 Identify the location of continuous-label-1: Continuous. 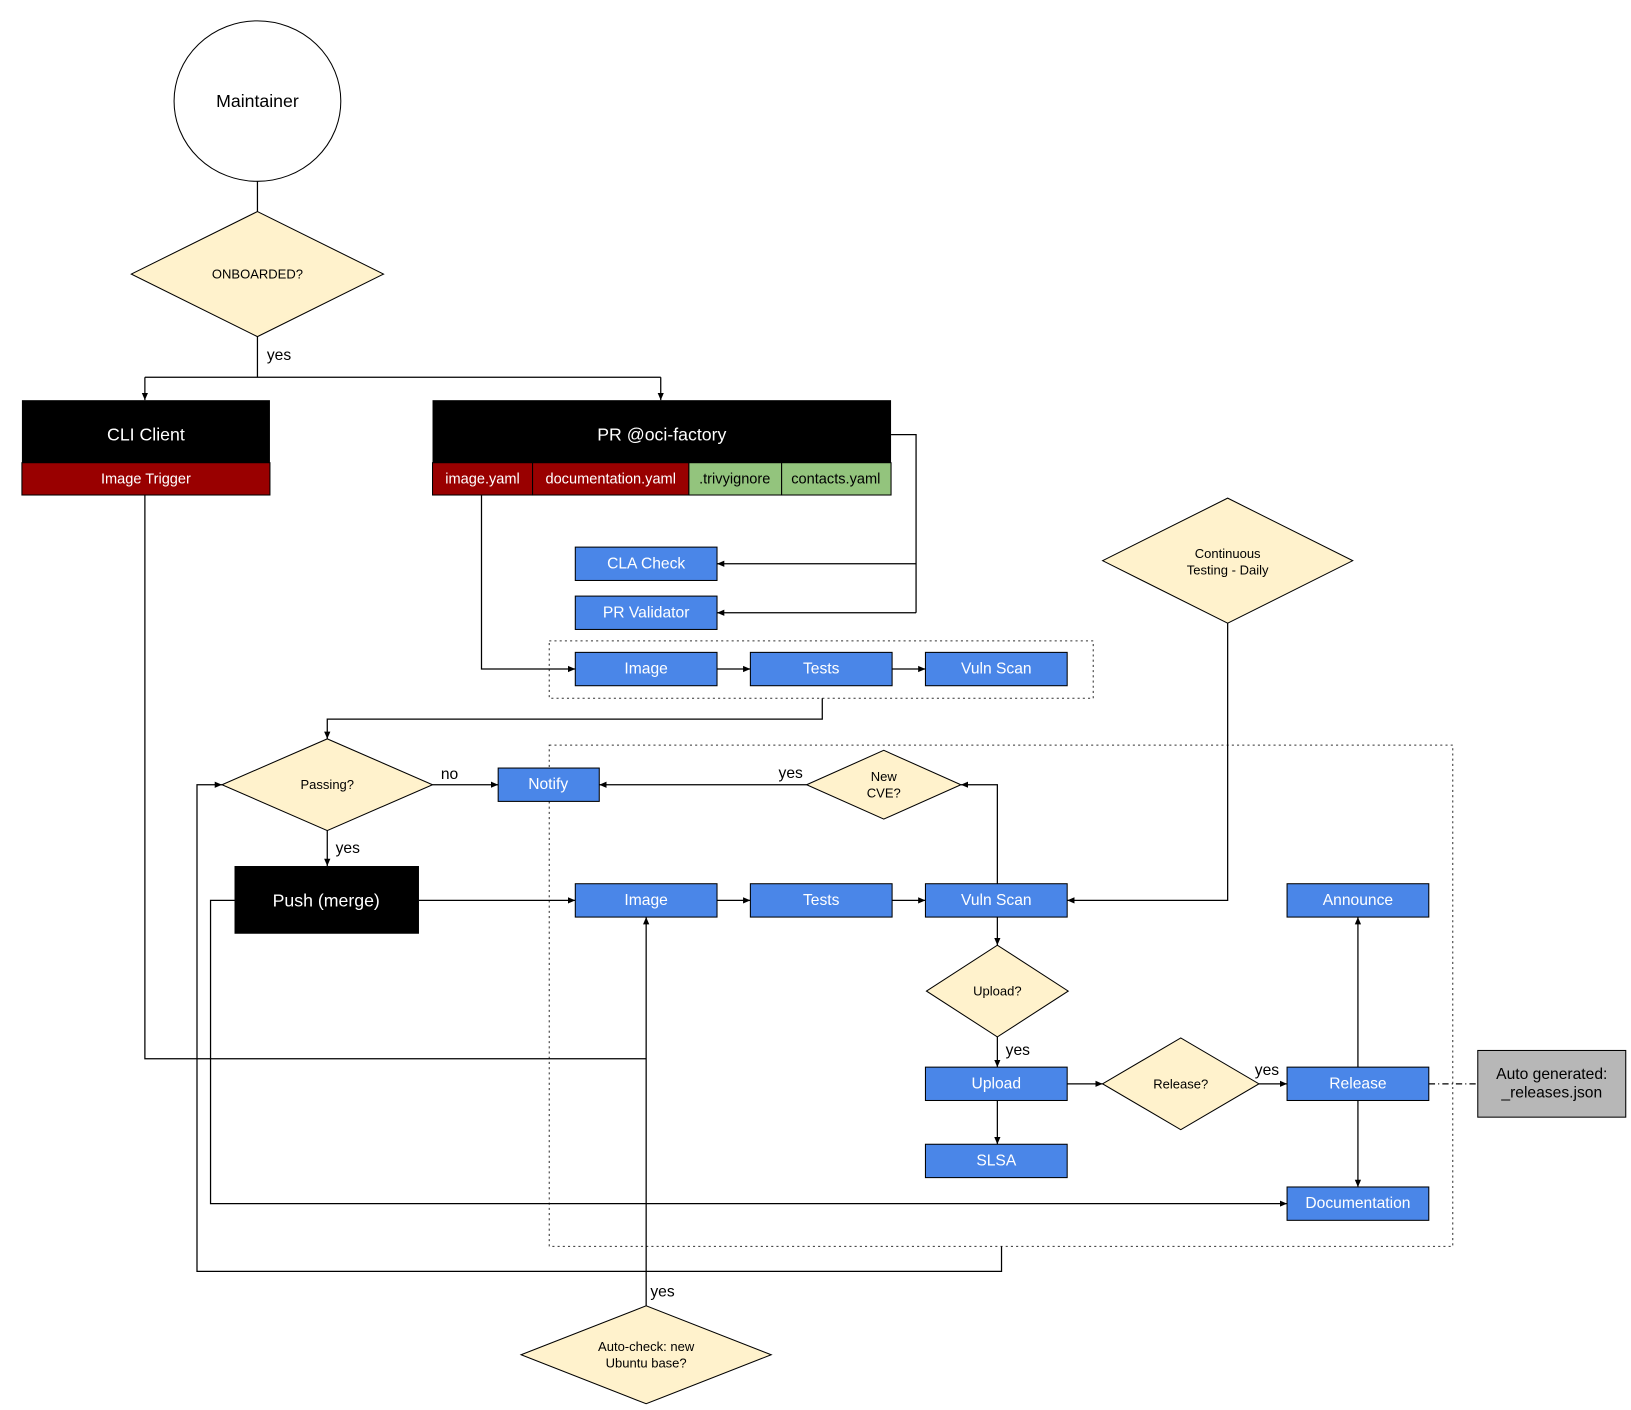
(1228, 553).